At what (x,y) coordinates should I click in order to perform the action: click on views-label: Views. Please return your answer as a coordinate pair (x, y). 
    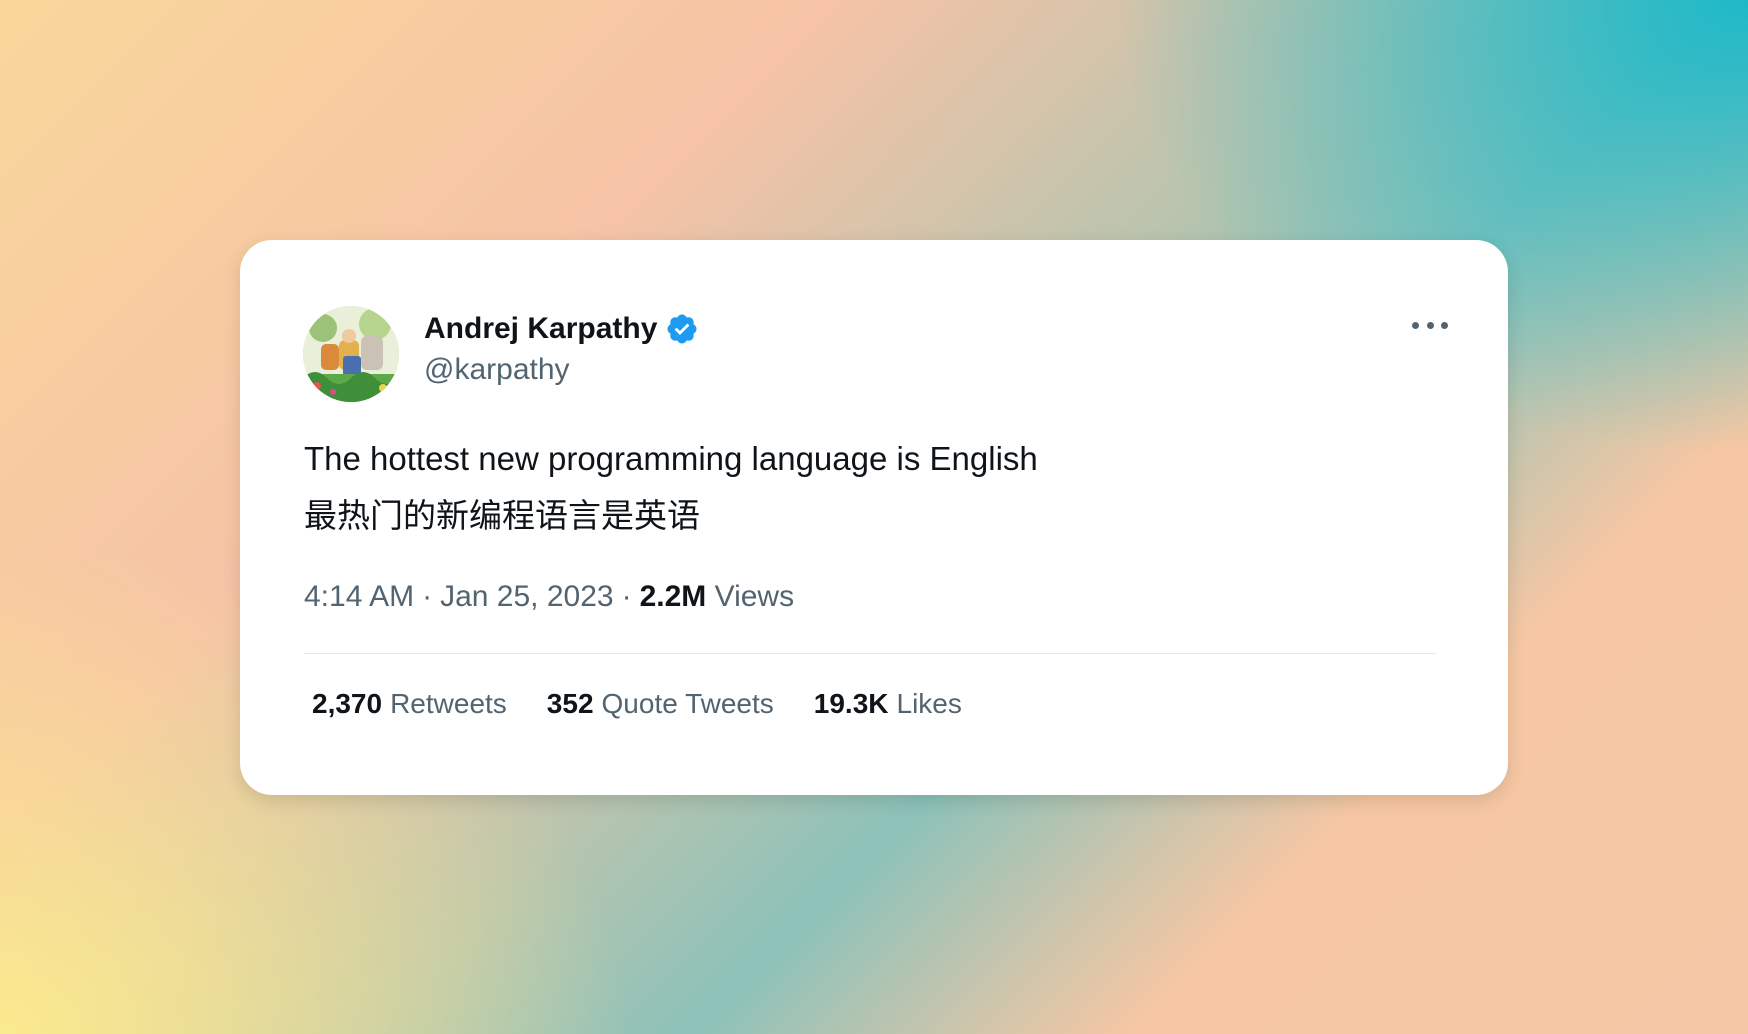
    Looking at the image, I should click on (754, 596).